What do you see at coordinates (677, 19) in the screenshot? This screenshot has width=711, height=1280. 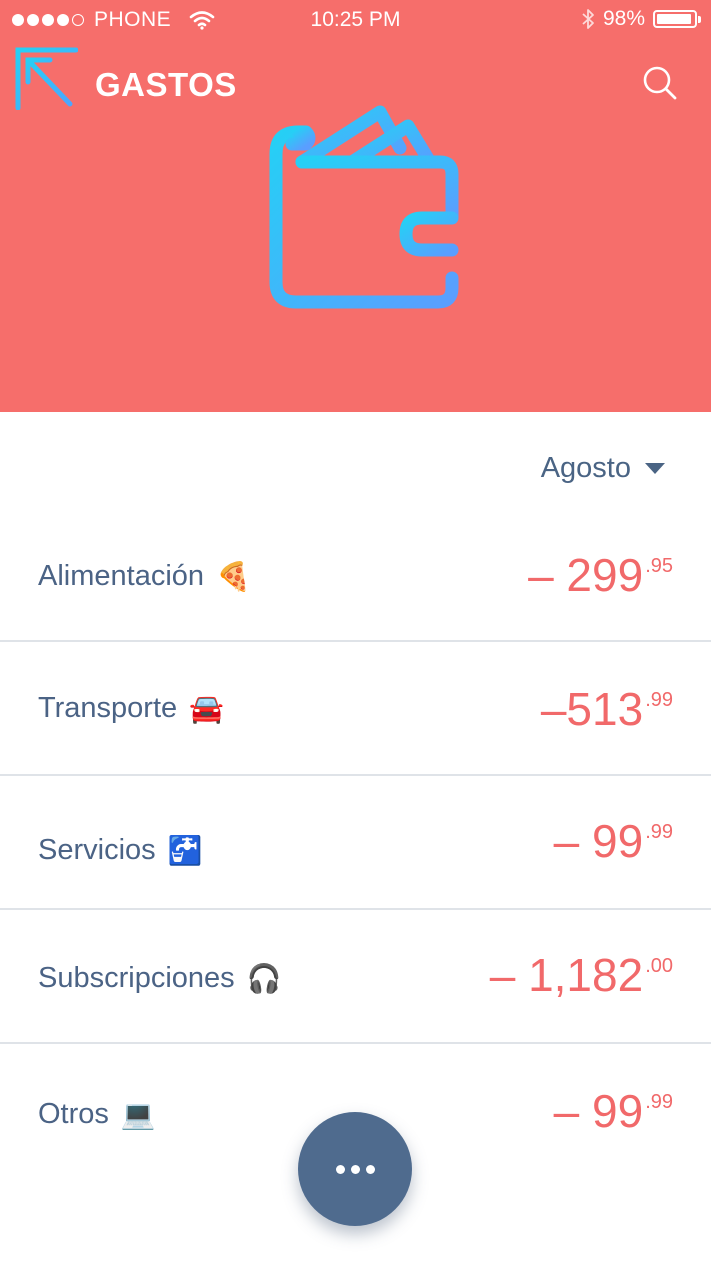 I see `battery-icon` at bounding box center [677, 19].